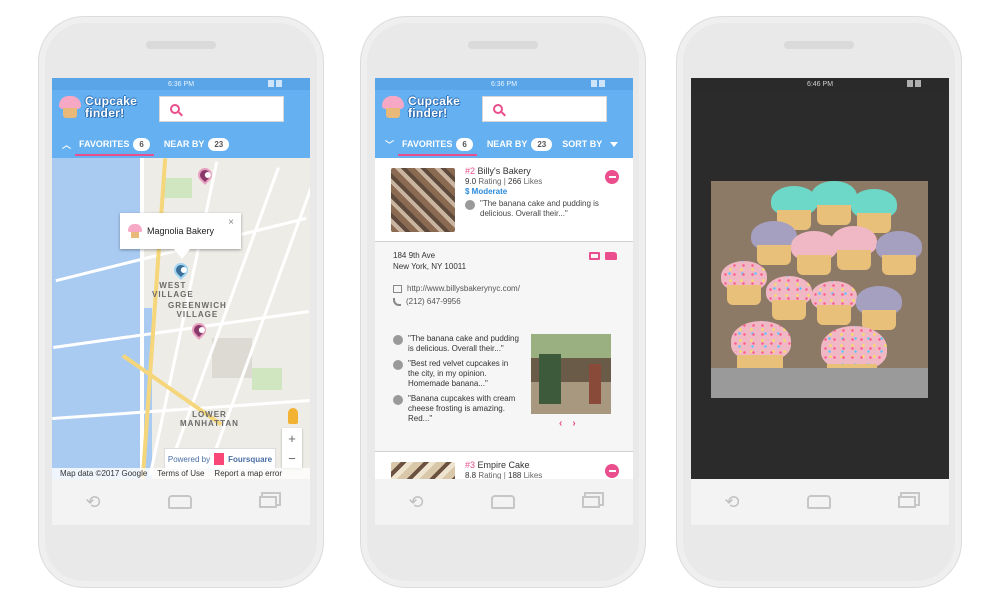 Image resolution: width=991 pixels, height=595 pixels. What do you see at coordinates (393, 107) in the screenshot?
I see `cupcake-logo-icon` at bounding box center [393, 107].